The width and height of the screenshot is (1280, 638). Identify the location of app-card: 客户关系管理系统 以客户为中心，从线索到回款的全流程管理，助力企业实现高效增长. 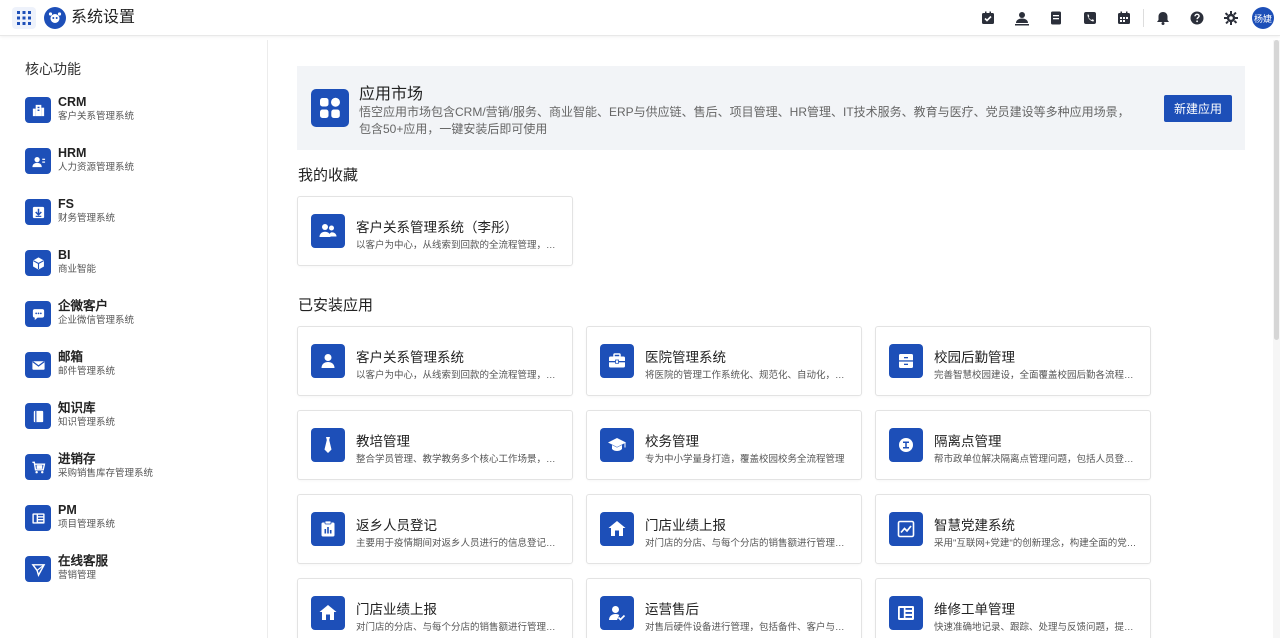
(435, 361).